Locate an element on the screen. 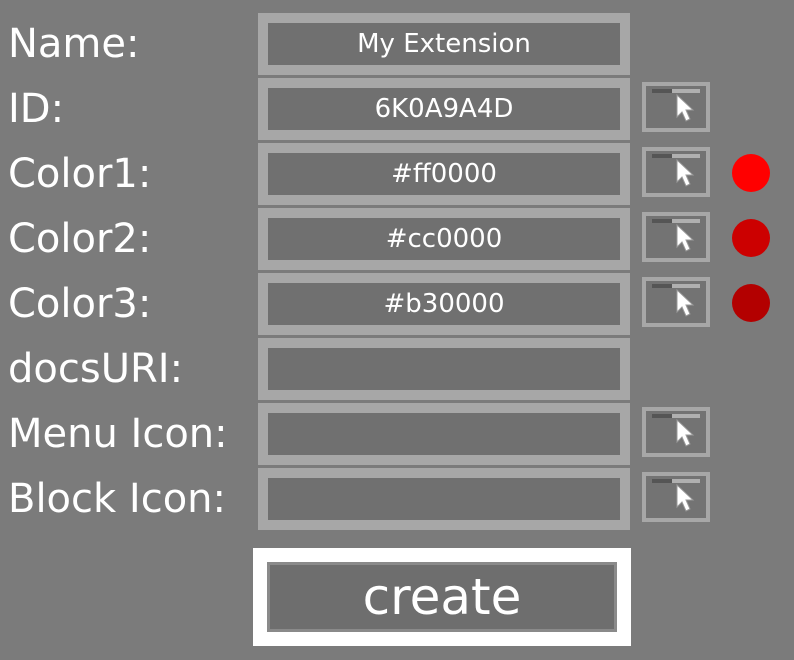  name-row: Name: is located at coordinates (397, 44).